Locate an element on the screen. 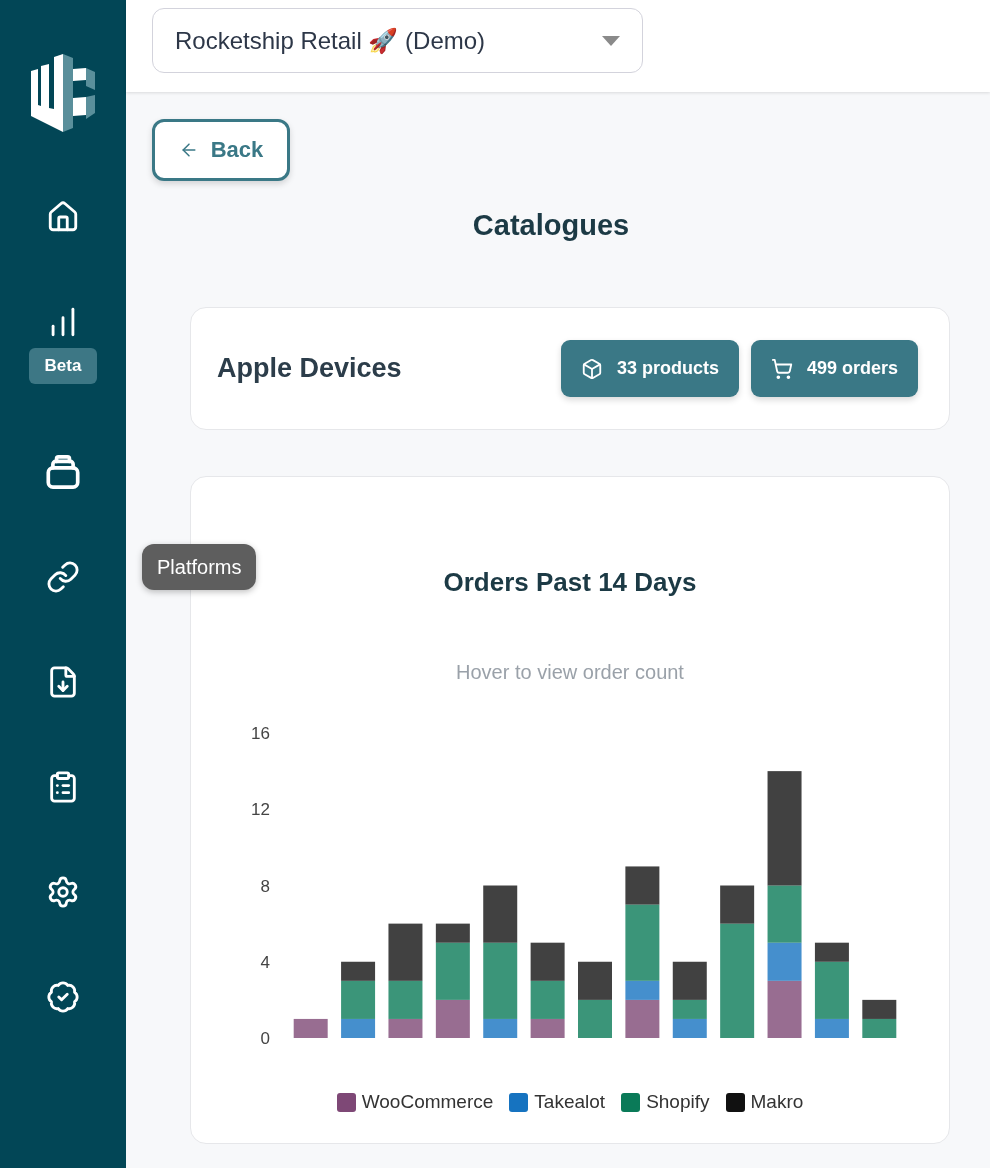  stat-label: 33 products is located at coordinates (667, 368).